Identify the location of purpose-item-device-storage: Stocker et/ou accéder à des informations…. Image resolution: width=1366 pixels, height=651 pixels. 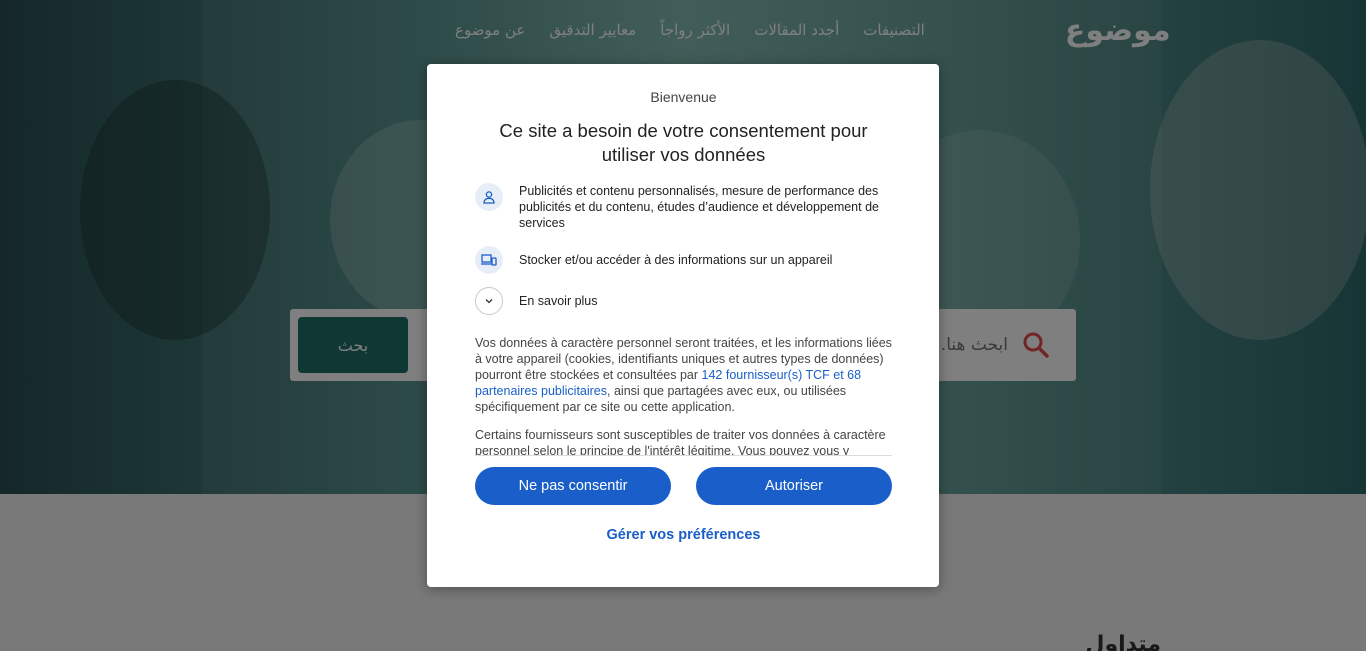
(683, 260).